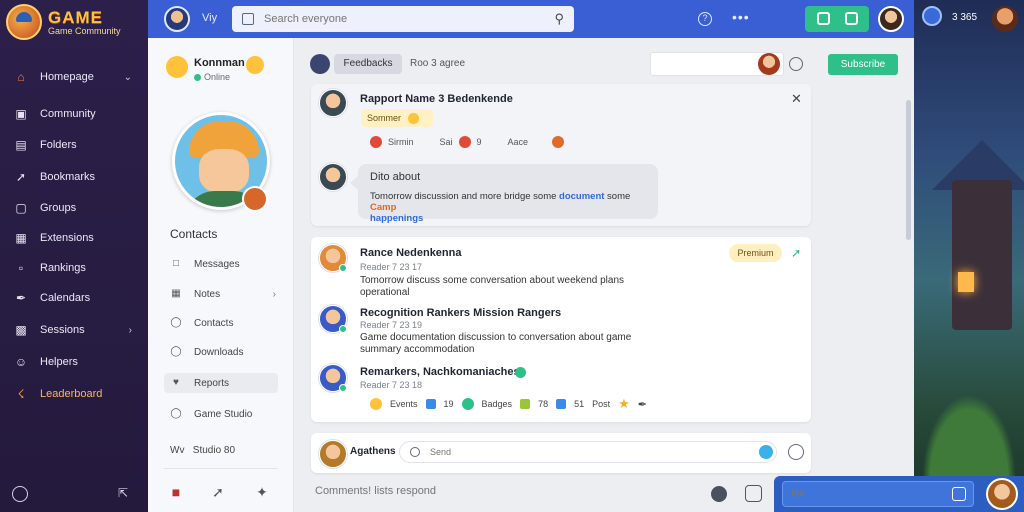  Describe the element at coordinates (460, 313) in the screenshot. I see `post-author: Recognition Rankers Mission Rangers` at that location.